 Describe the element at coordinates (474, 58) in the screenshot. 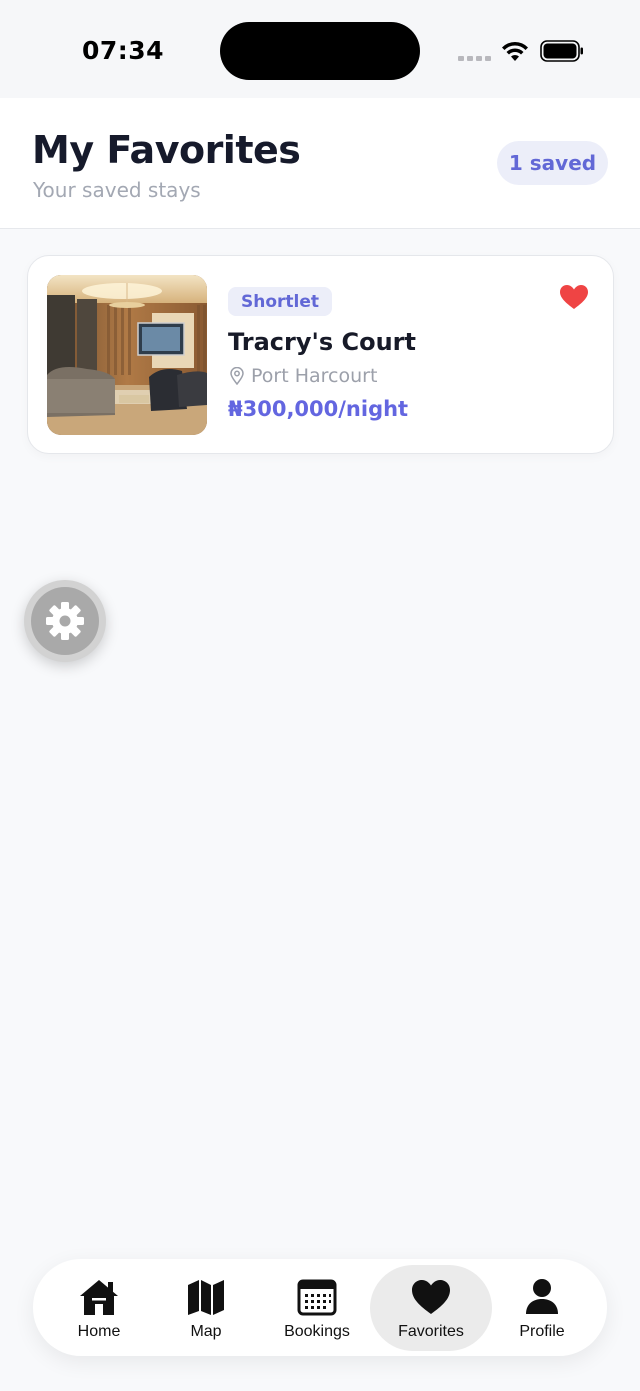

I see `cellular-signal-icon` at that location.